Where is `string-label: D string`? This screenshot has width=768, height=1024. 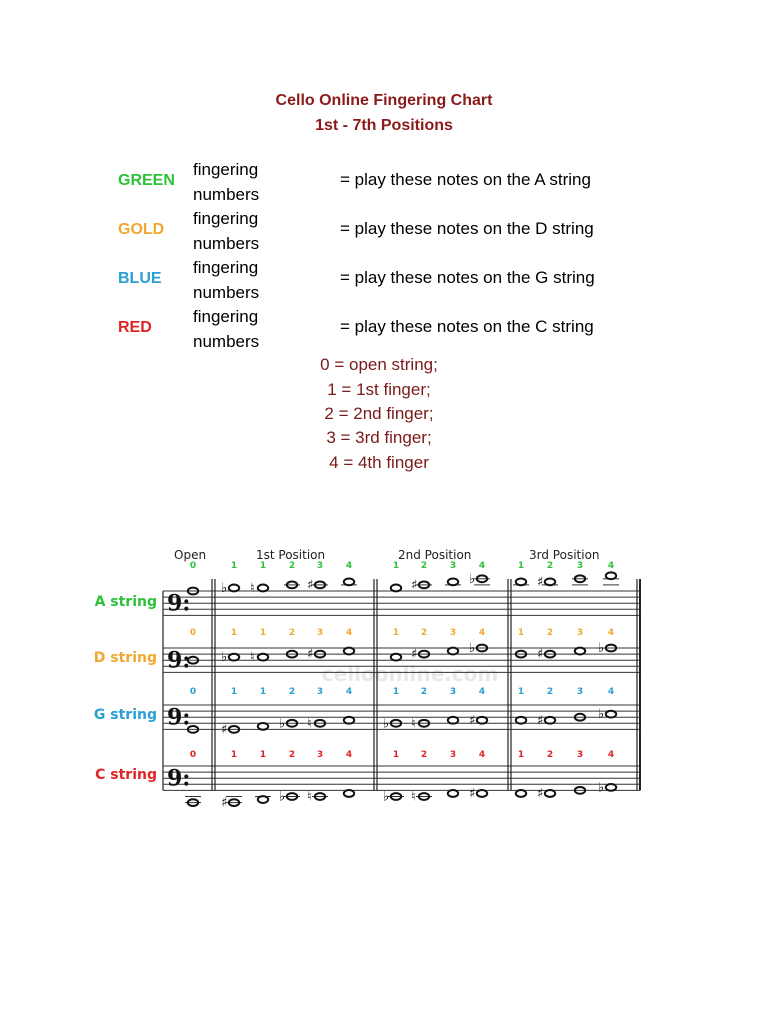 string-label: D string is located at coordinates (125, 658).